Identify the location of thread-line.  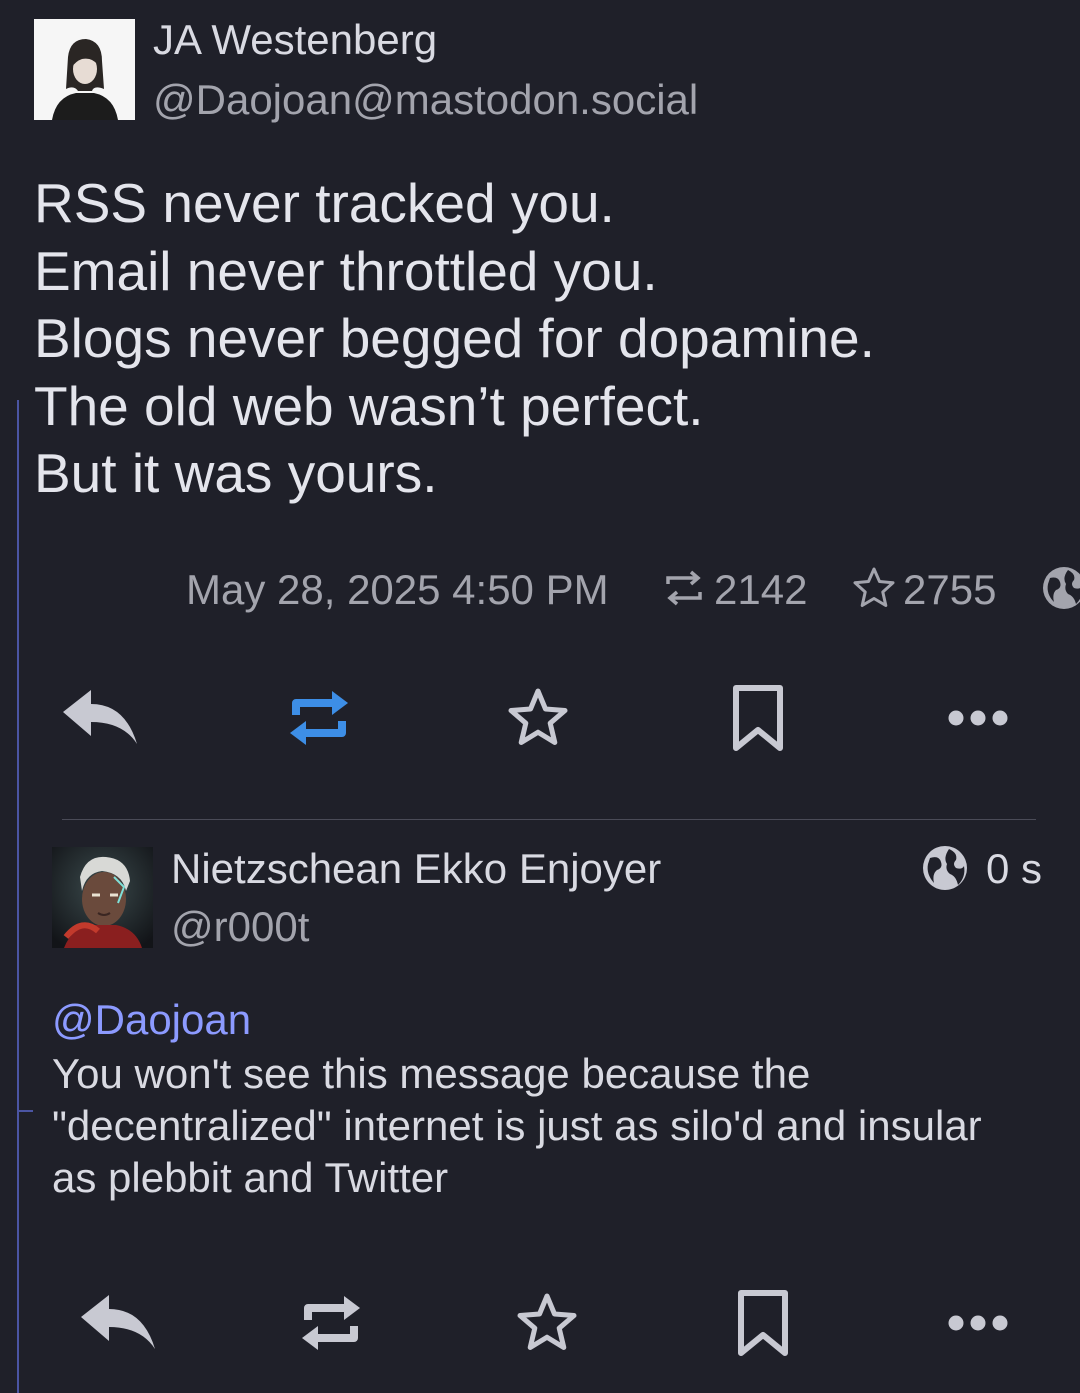
(18, 896).